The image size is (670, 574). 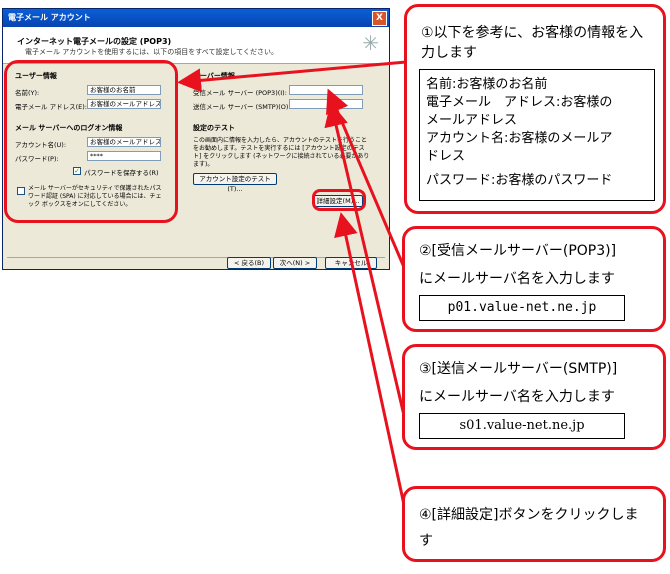 What do you see at coordinates (487, 84) in the screenshot?
I see `callout1-line-1: 名前:お客様のお名前` at bounding box center [487, 84].